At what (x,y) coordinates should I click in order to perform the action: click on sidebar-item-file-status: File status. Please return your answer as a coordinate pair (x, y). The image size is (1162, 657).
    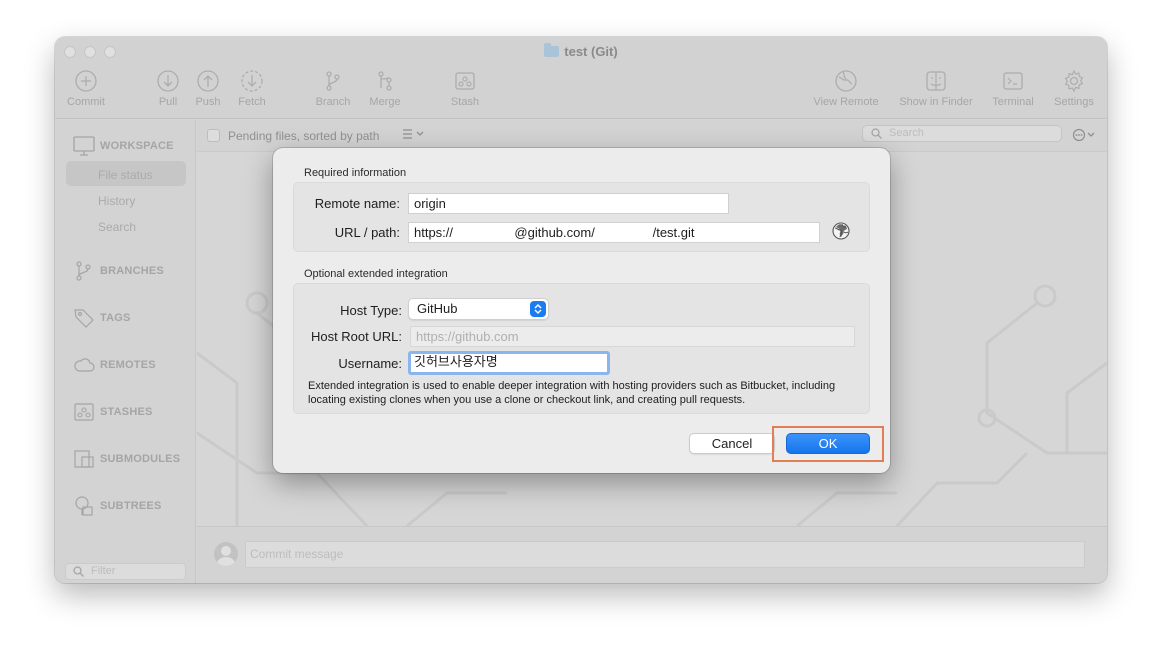
    Looking at the image, I should click on (125, 175).